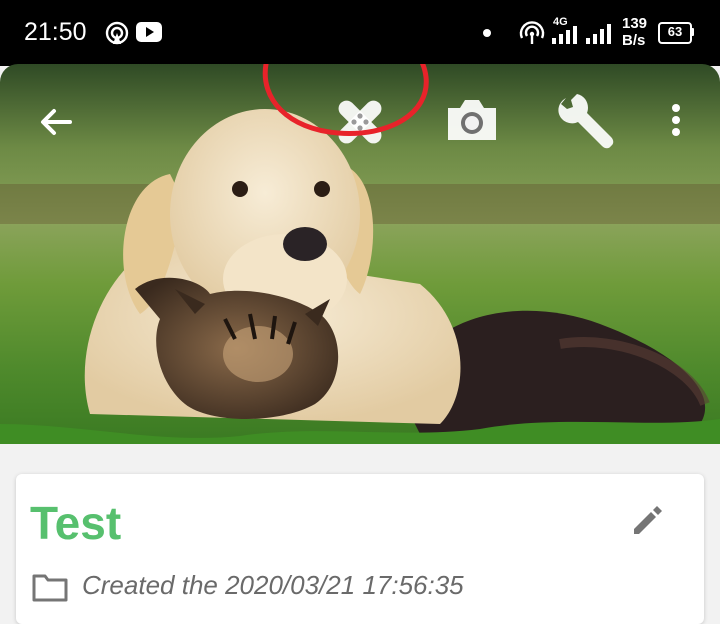 This screenshot has height=624, width=720. I want to click on battery-level: 63, so click(675, 31).